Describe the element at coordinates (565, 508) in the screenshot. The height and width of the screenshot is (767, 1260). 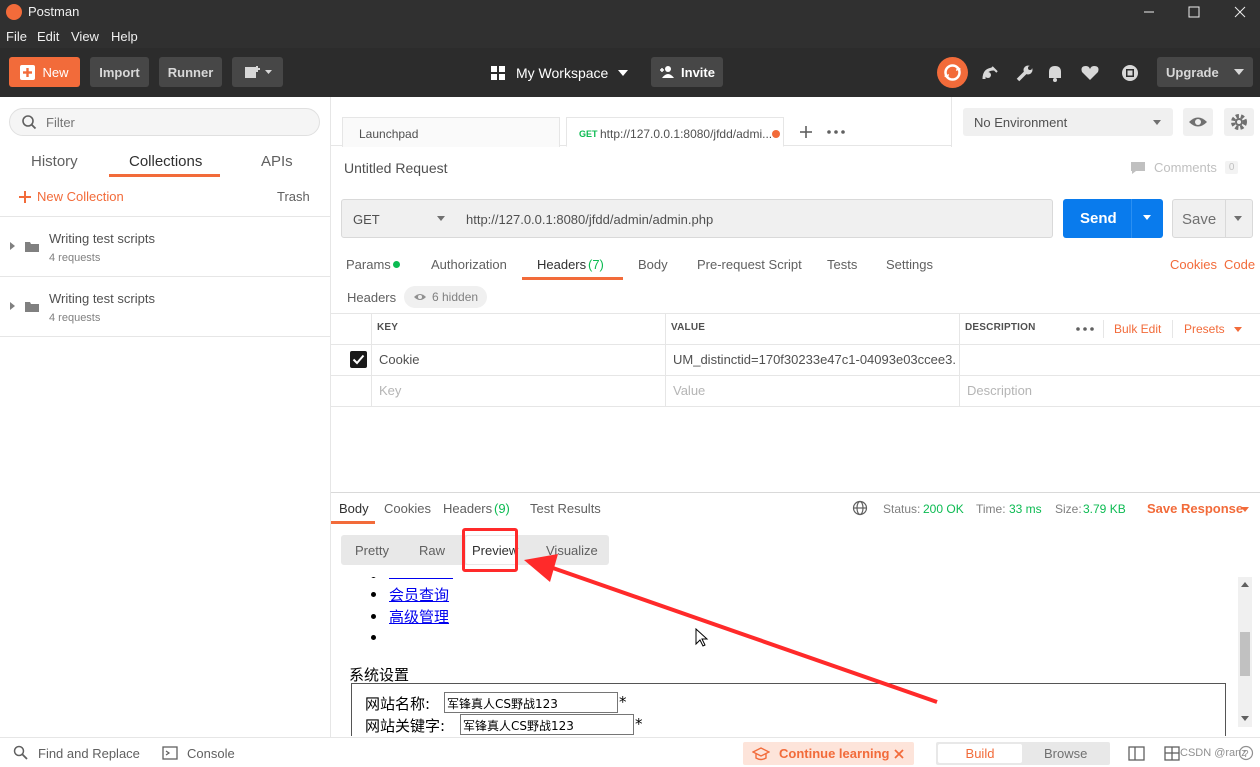
I see `response-tab-test-results: Test Results` at that location.